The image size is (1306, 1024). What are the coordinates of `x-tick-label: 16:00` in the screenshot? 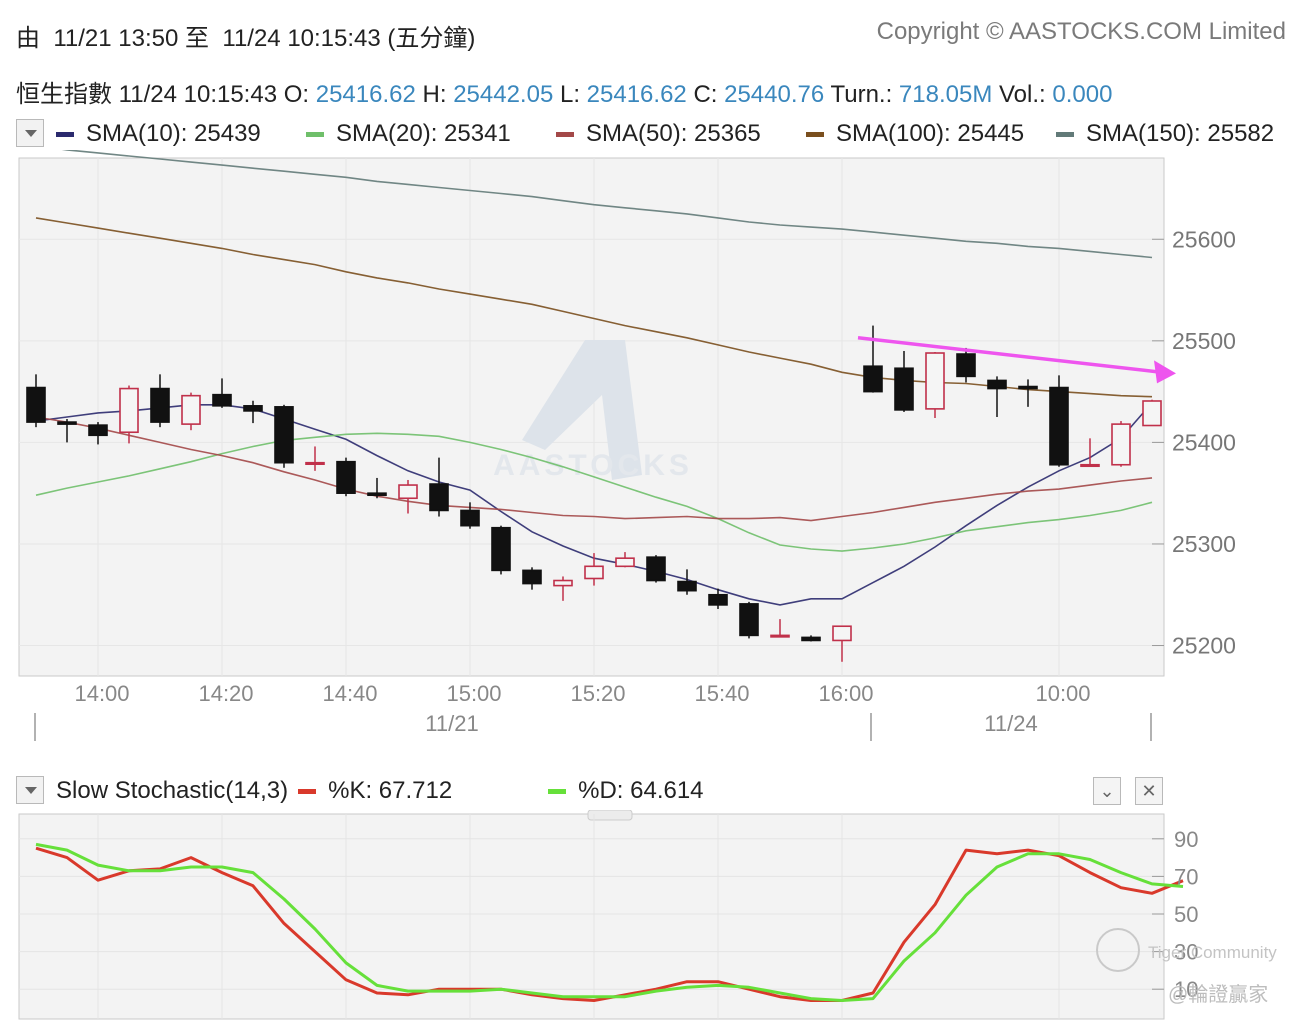 It's located at (845, 693).